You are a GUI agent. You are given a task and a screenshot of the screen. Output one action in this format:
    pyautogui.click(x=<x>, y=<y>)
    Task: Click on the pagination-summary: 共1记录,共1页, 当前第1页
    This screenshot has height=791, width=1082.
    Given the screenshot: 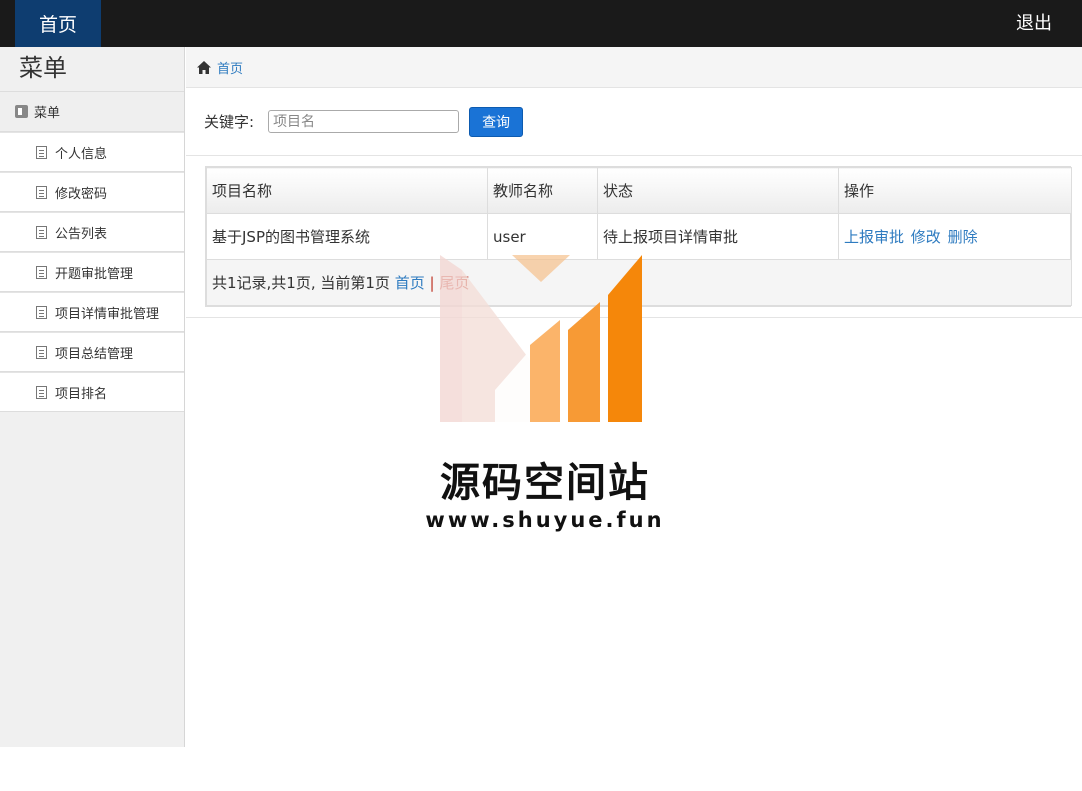 What is the action you would take?
    pyautogui.click(x=301, y=283)
    